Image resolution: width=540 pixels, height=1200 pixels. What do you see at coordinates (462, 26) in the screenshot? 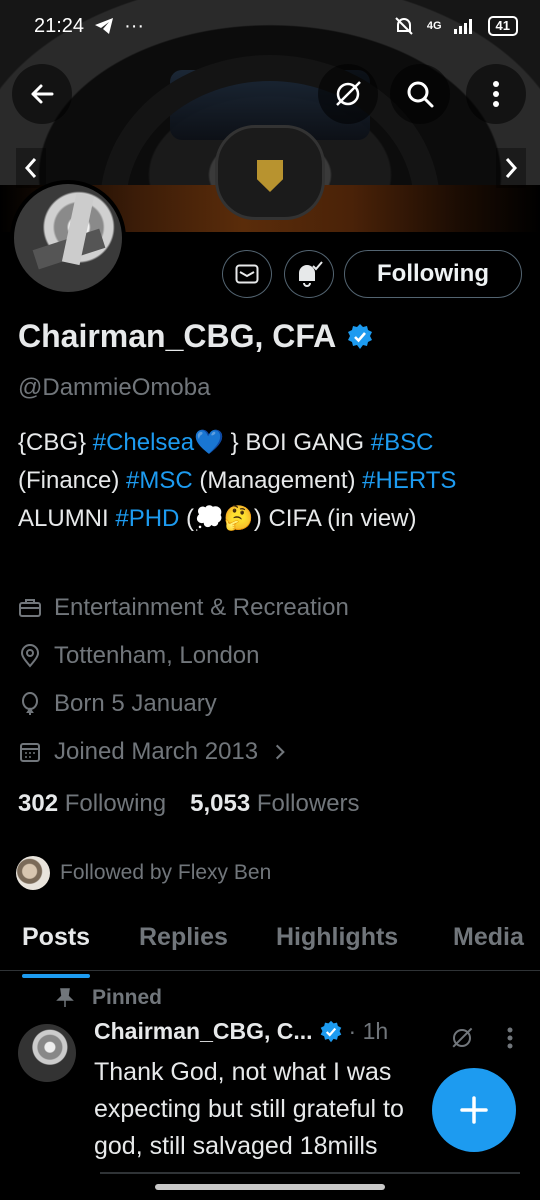
I see `signal-icon` at bounding box center [462, 26].